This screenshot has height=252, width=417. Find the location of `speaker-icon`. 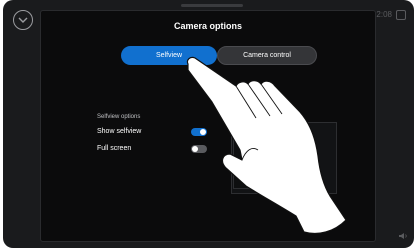

speaker-icon is located at coordinates (403, 236).